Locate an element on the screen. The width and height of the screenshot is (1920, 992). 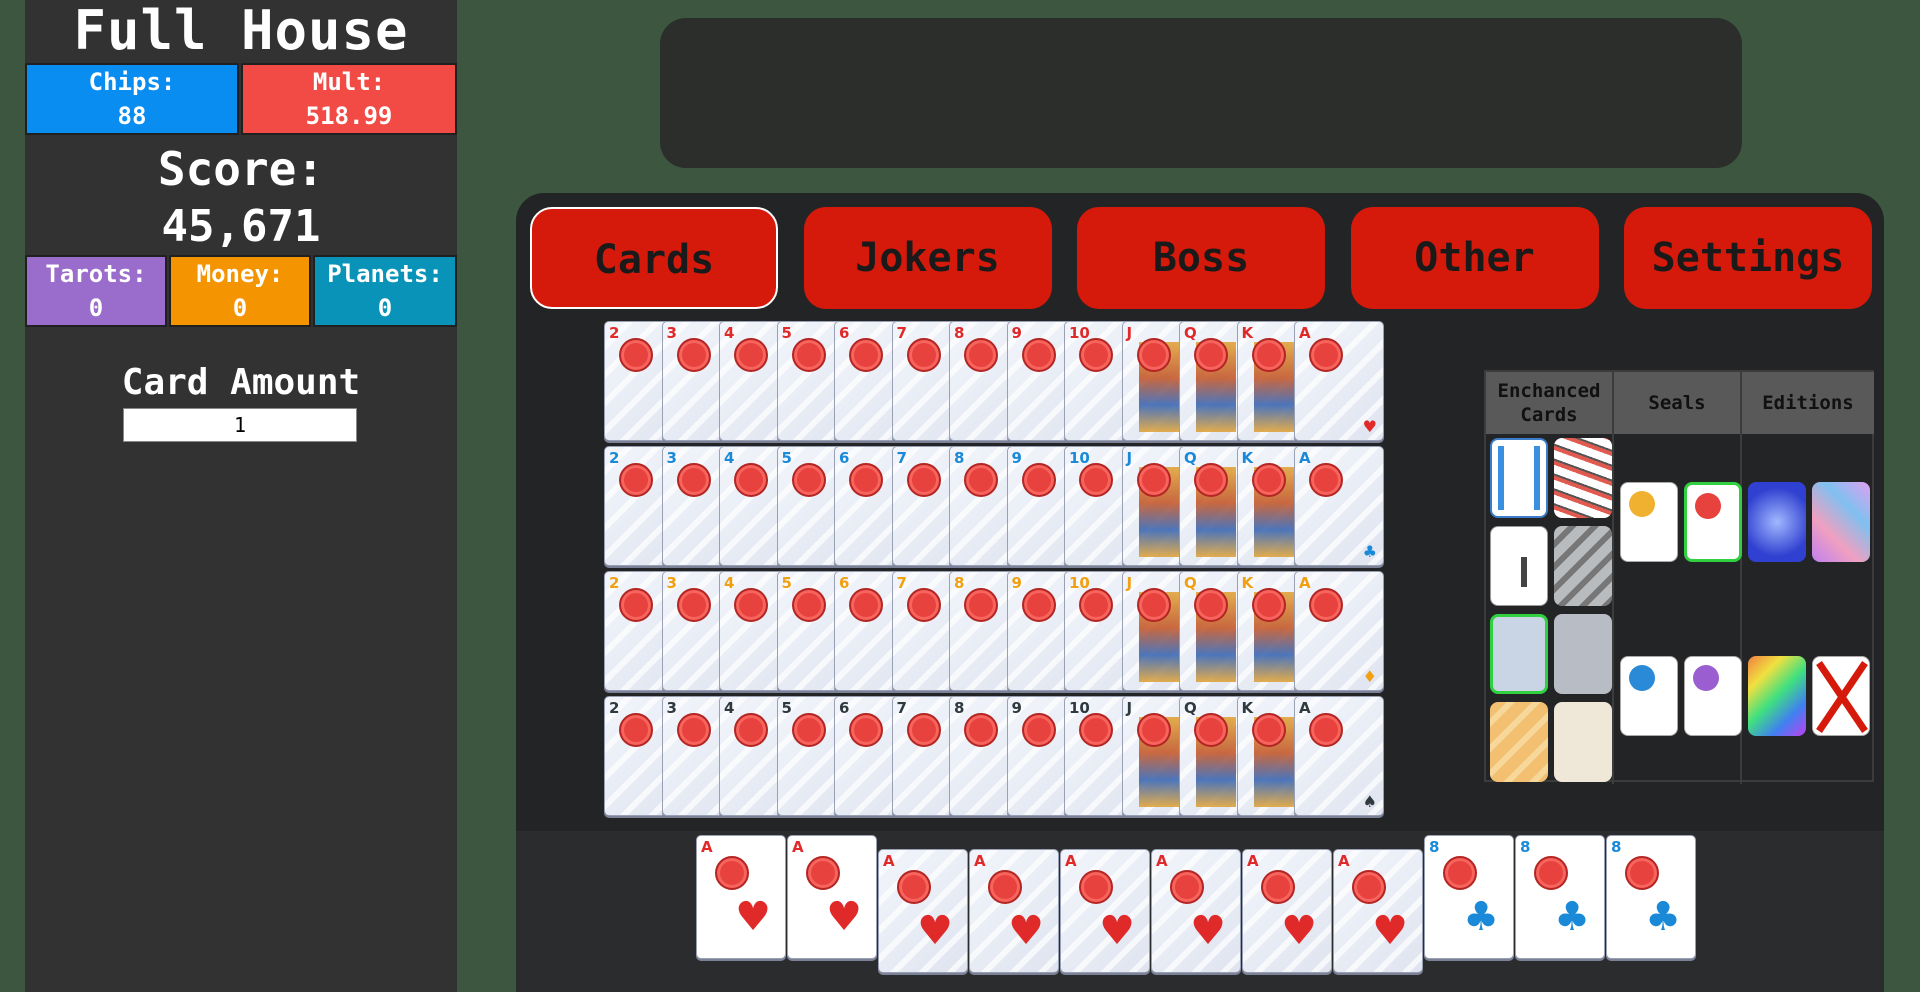
card-a-spades: A ♠ is located at coordinates (1339, 756).